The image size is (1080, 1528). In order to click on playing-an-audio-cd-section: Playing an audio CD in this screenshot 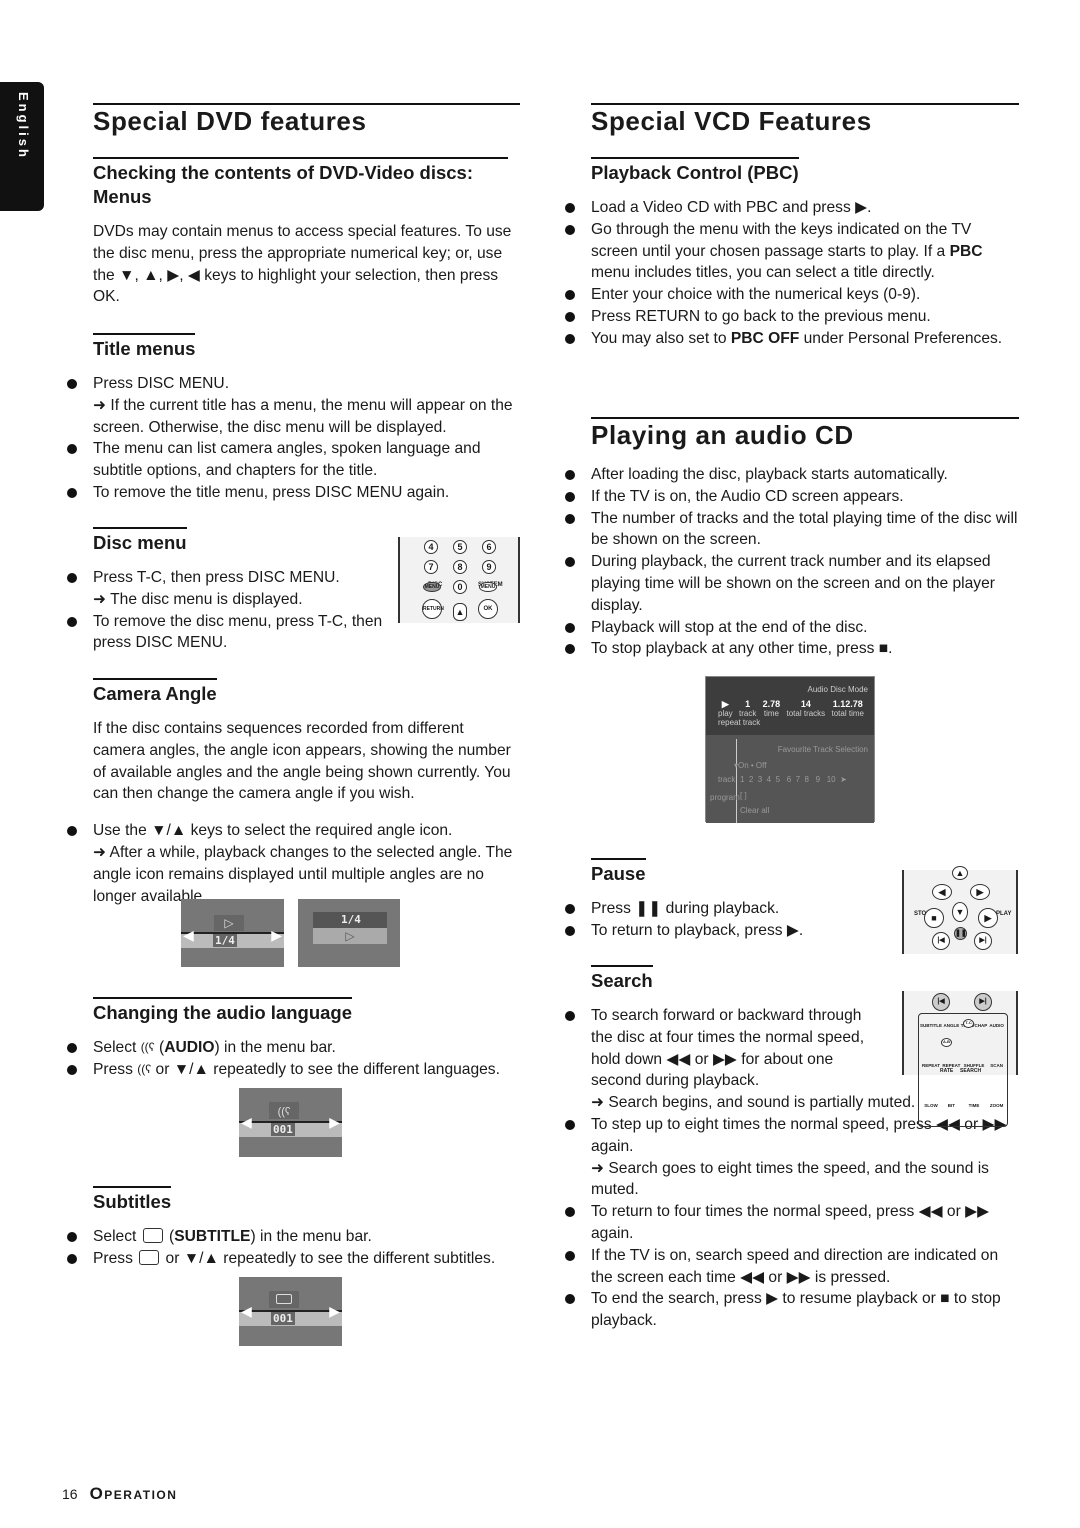, I will do `click(805, 433)`.